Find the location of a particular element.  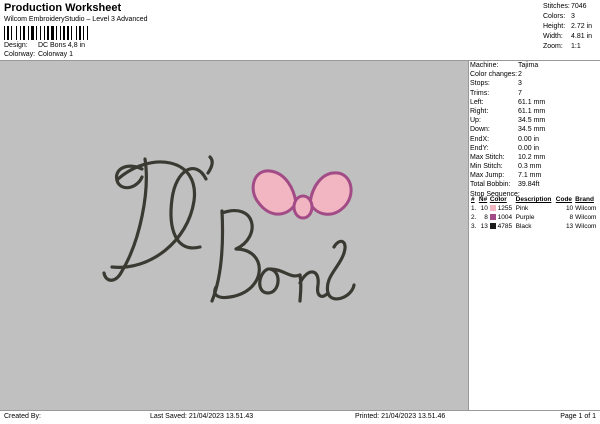

dc-bons-lettering is located at coordinates (229, 229).